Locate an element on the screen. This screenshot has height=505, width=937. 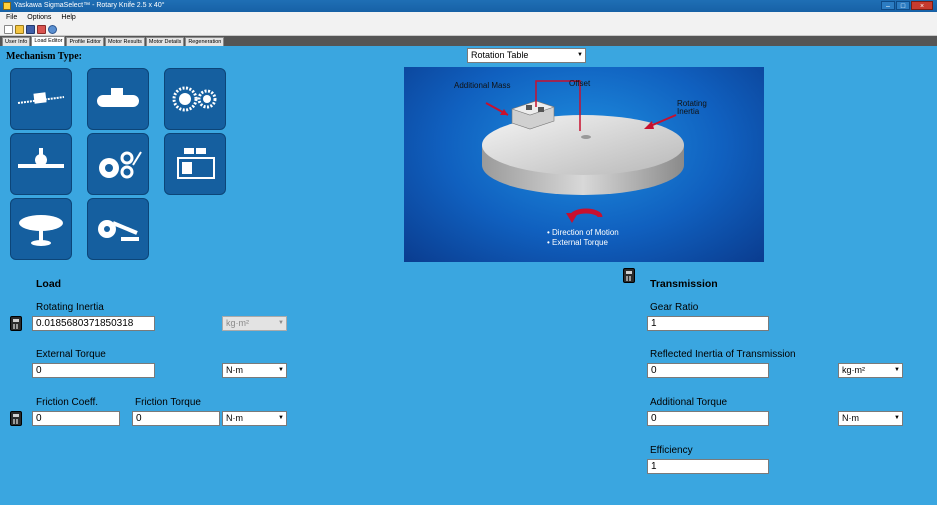
close-button: × is located at coordinates (922, 5).